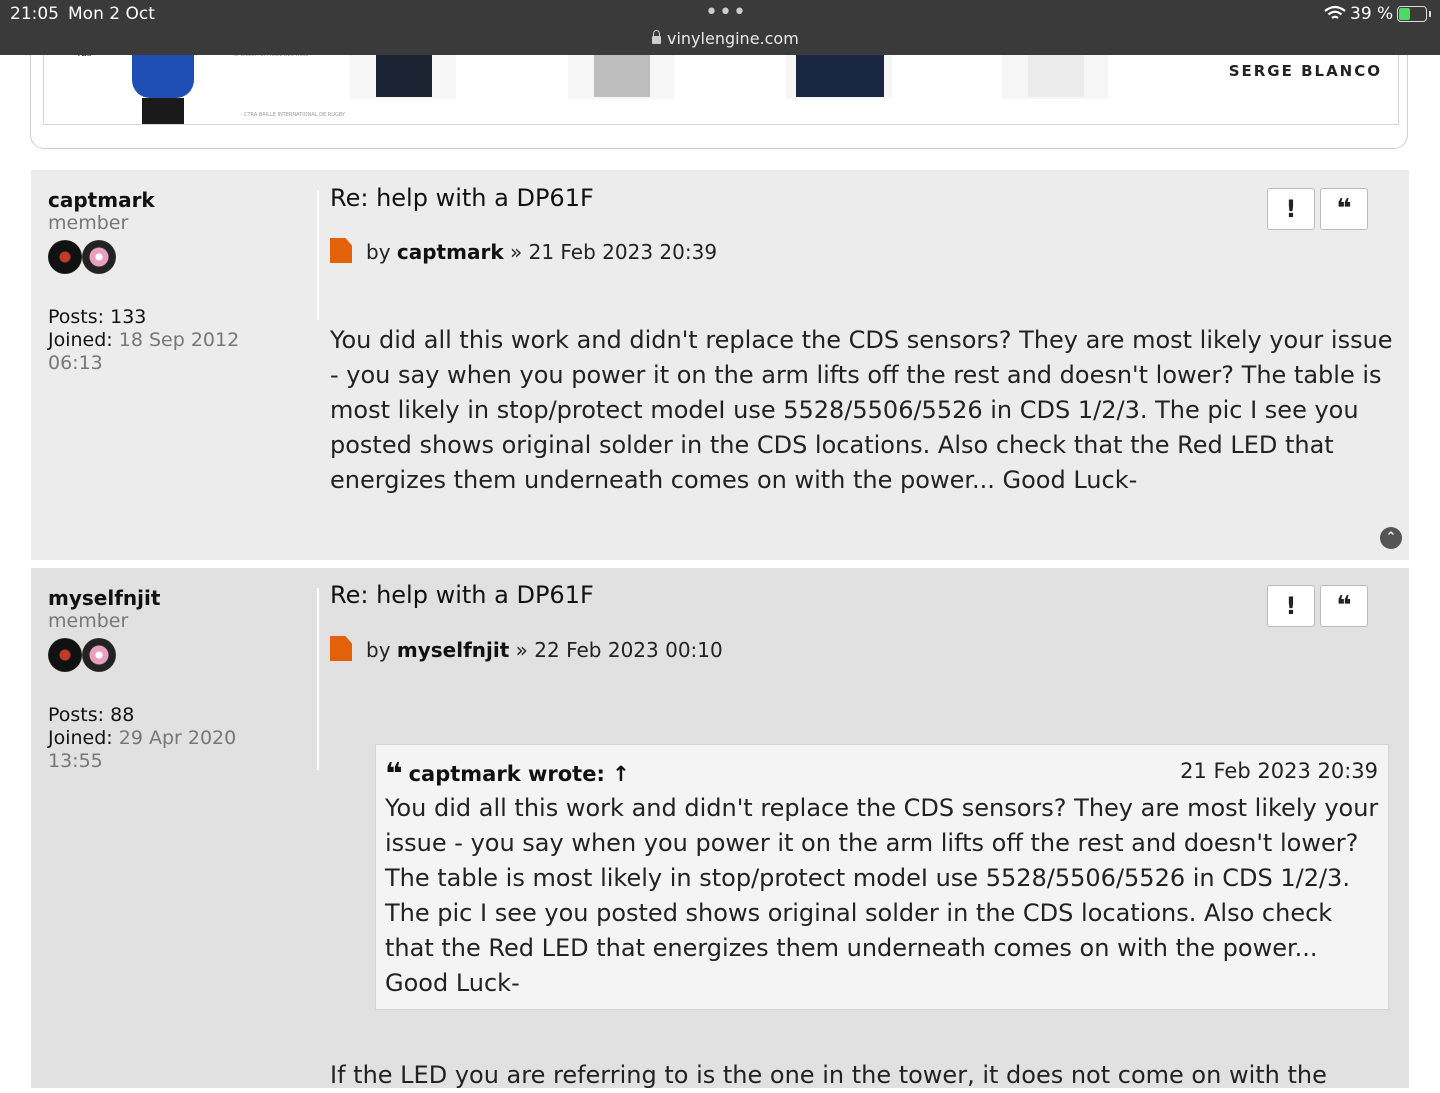 This screenshot has width=1440, height=1093. I want to click on posts-count: 88, so click(122, 715).